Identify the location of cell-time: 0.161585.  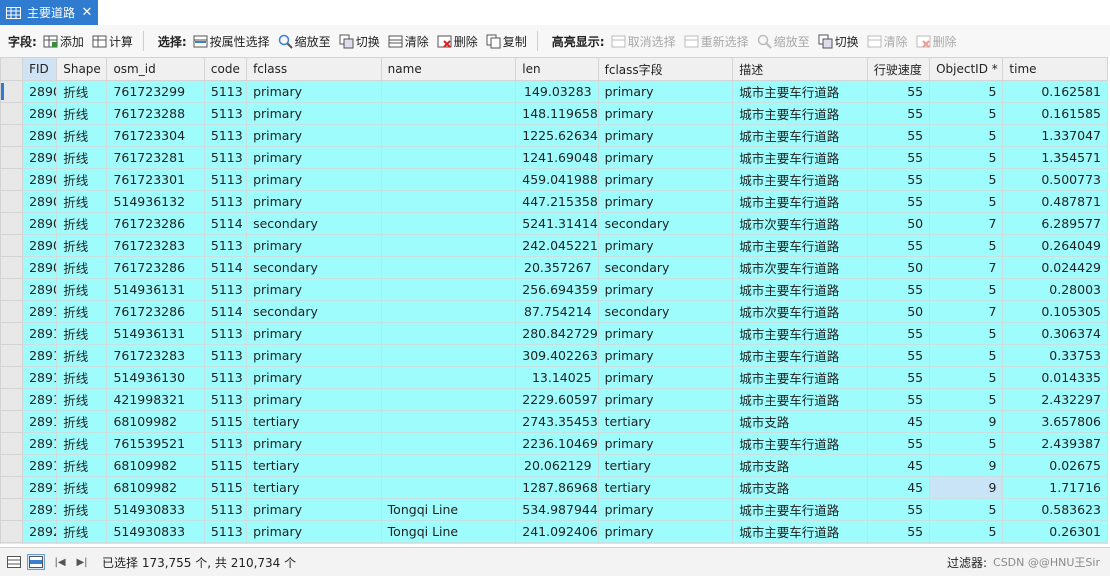
(1055, 113).